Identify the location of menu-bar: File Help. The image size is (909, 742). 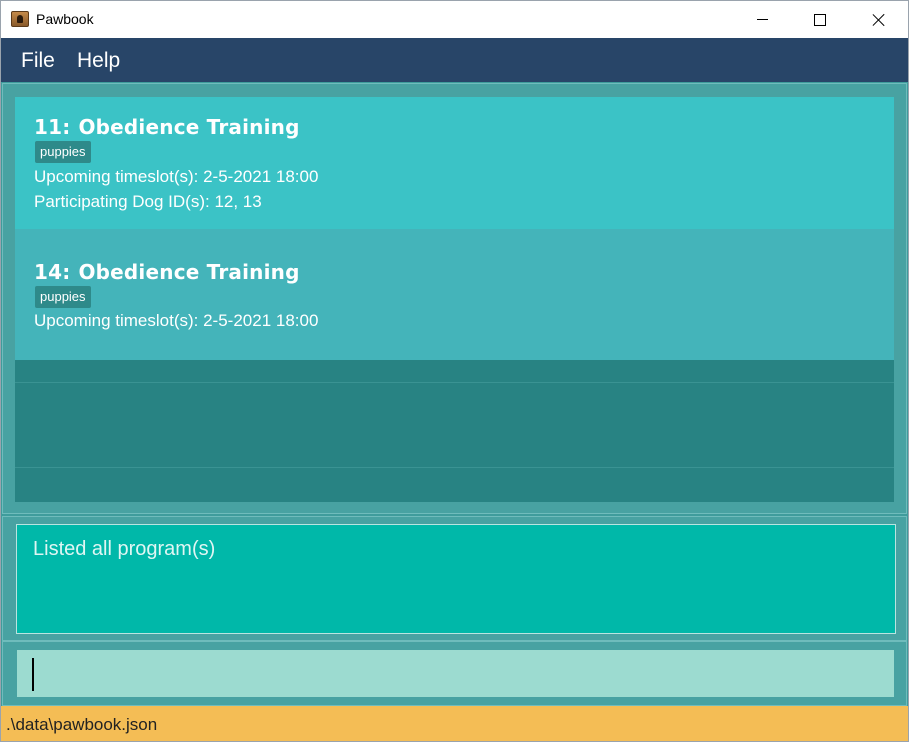
(454, 60).